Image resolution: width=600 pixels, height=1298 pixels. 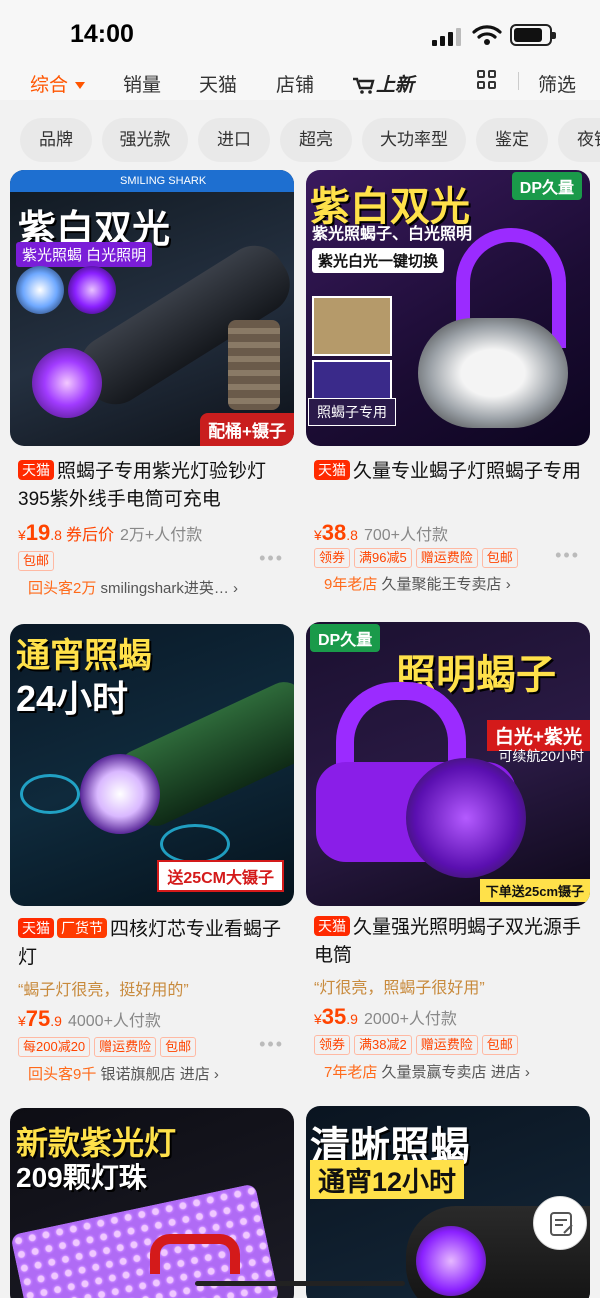 What do you see at coordinates (234, 140) in the screenshot?
I see `chip-imported: 进口` at bounding box center [234, 140].